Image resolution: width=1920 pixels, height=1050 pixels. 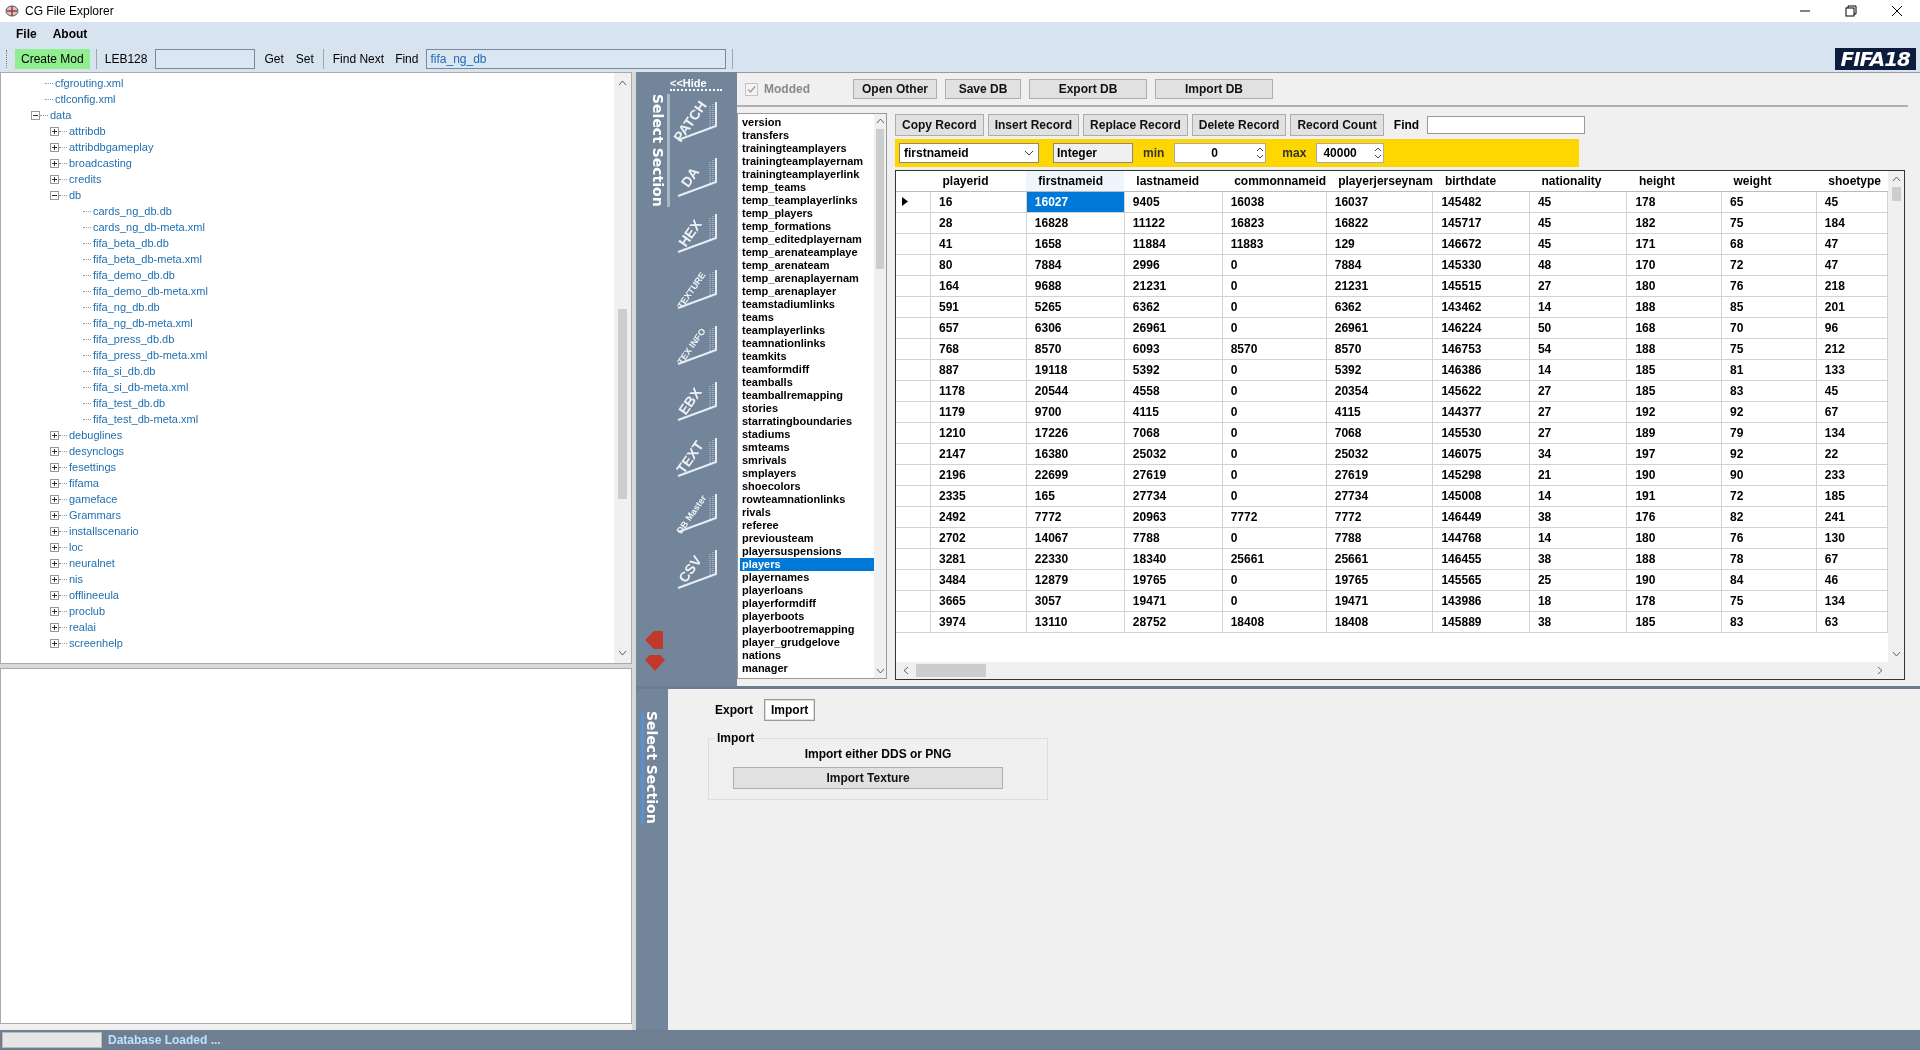 What do you see at coordinates (807, 148) in the screenshot?
I see `table-list-item: trainingteamplayers` at bounding box center [807, 148].